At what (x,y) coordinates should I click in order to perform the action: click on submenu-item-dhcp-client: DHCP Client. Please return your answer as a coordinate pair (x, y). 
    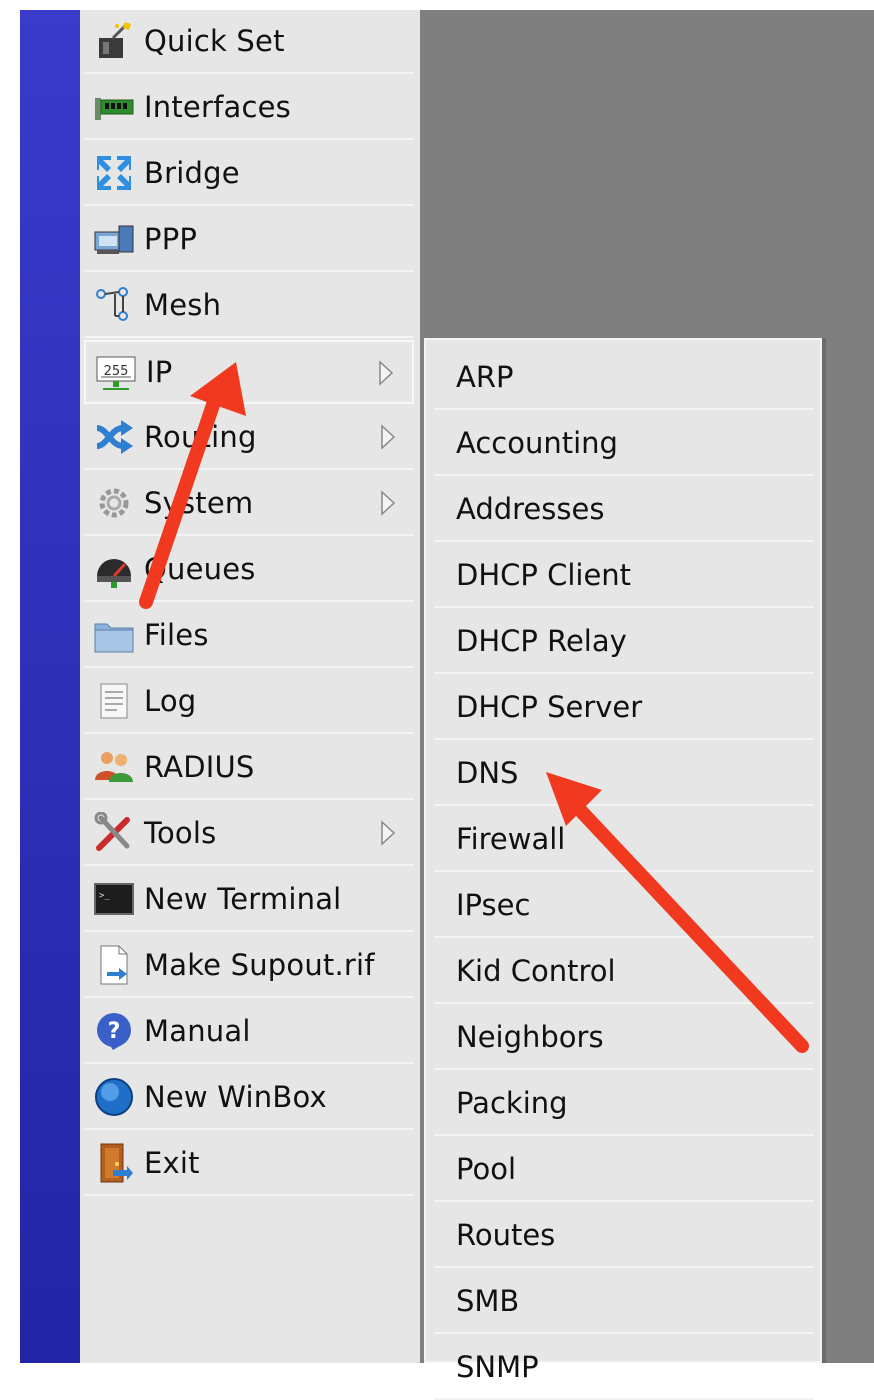
    Looking at the image, I should click on (624, 576).